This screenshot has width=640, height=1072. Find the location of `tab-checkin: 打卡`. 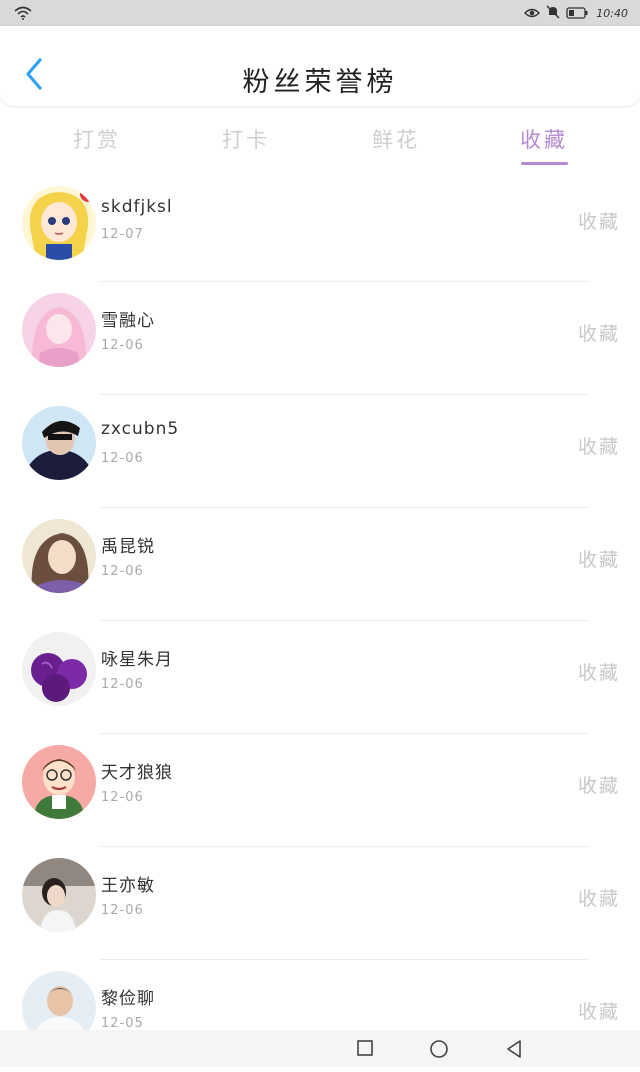

tab-checkin: 打卡 is located at coordinates (246, 139).